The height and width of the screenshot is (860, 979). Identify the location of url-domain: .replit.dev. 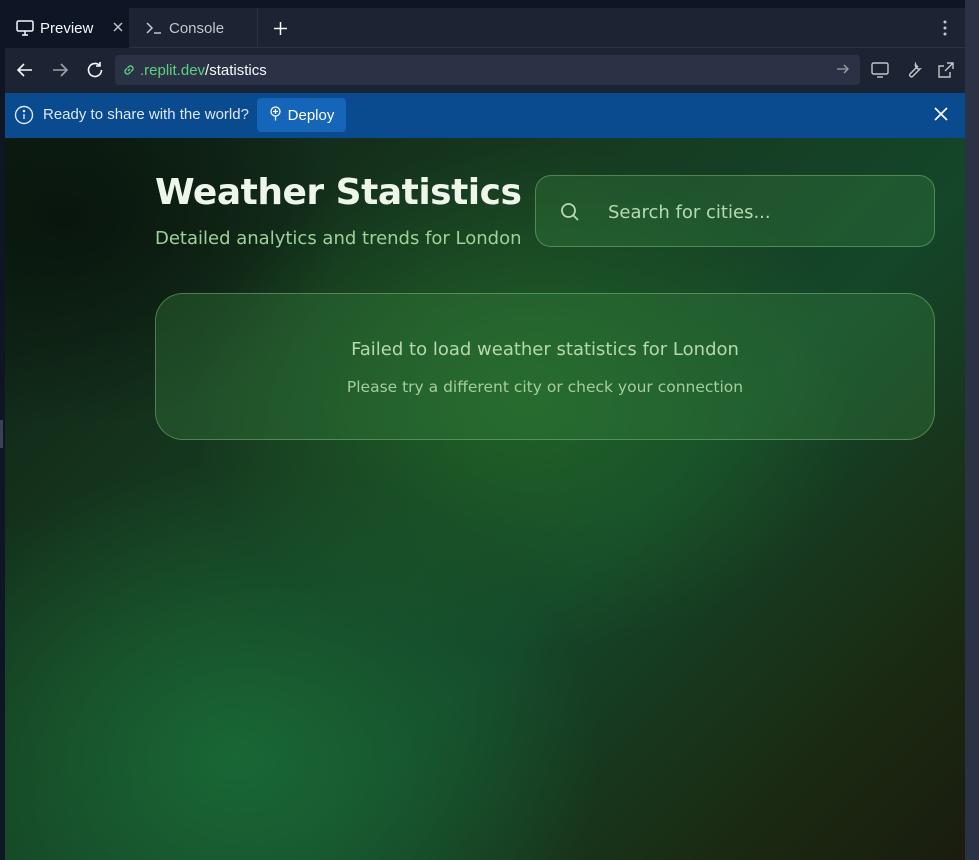
(173, 70).